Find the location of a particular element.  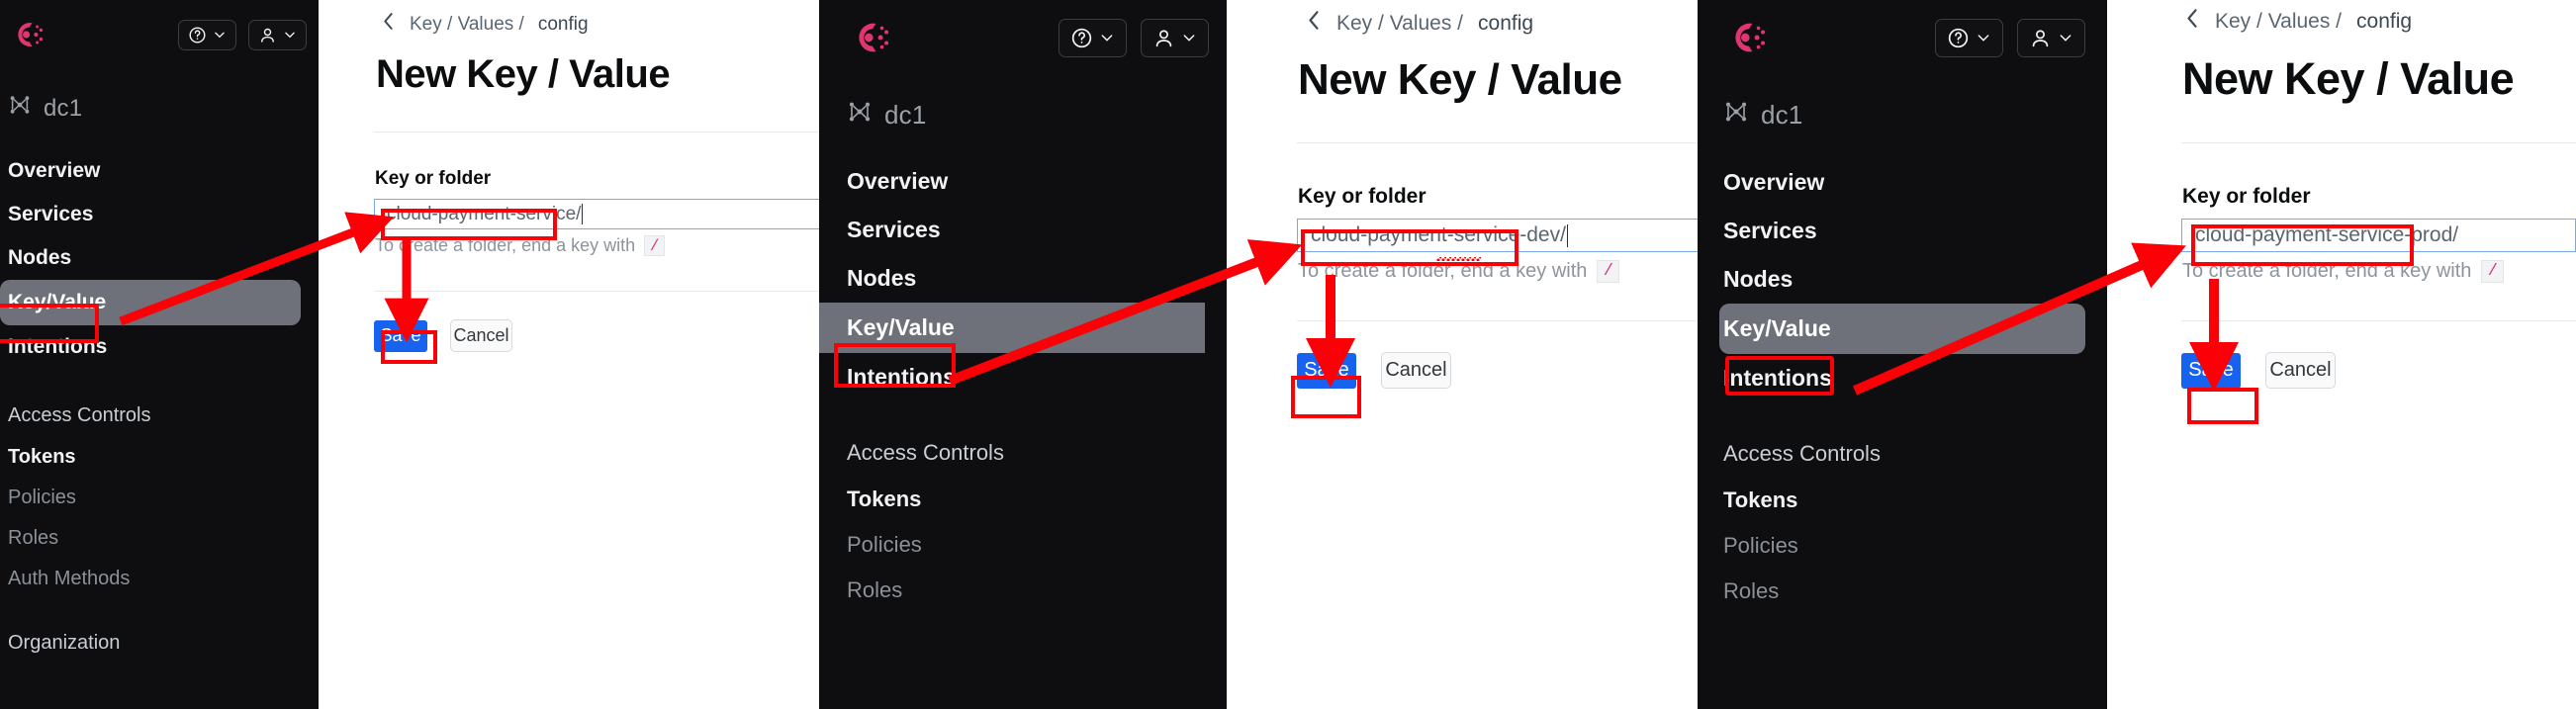

key-or-folder-input: cloud-payment-service-prod/ is located at coordinates (2379, 235).